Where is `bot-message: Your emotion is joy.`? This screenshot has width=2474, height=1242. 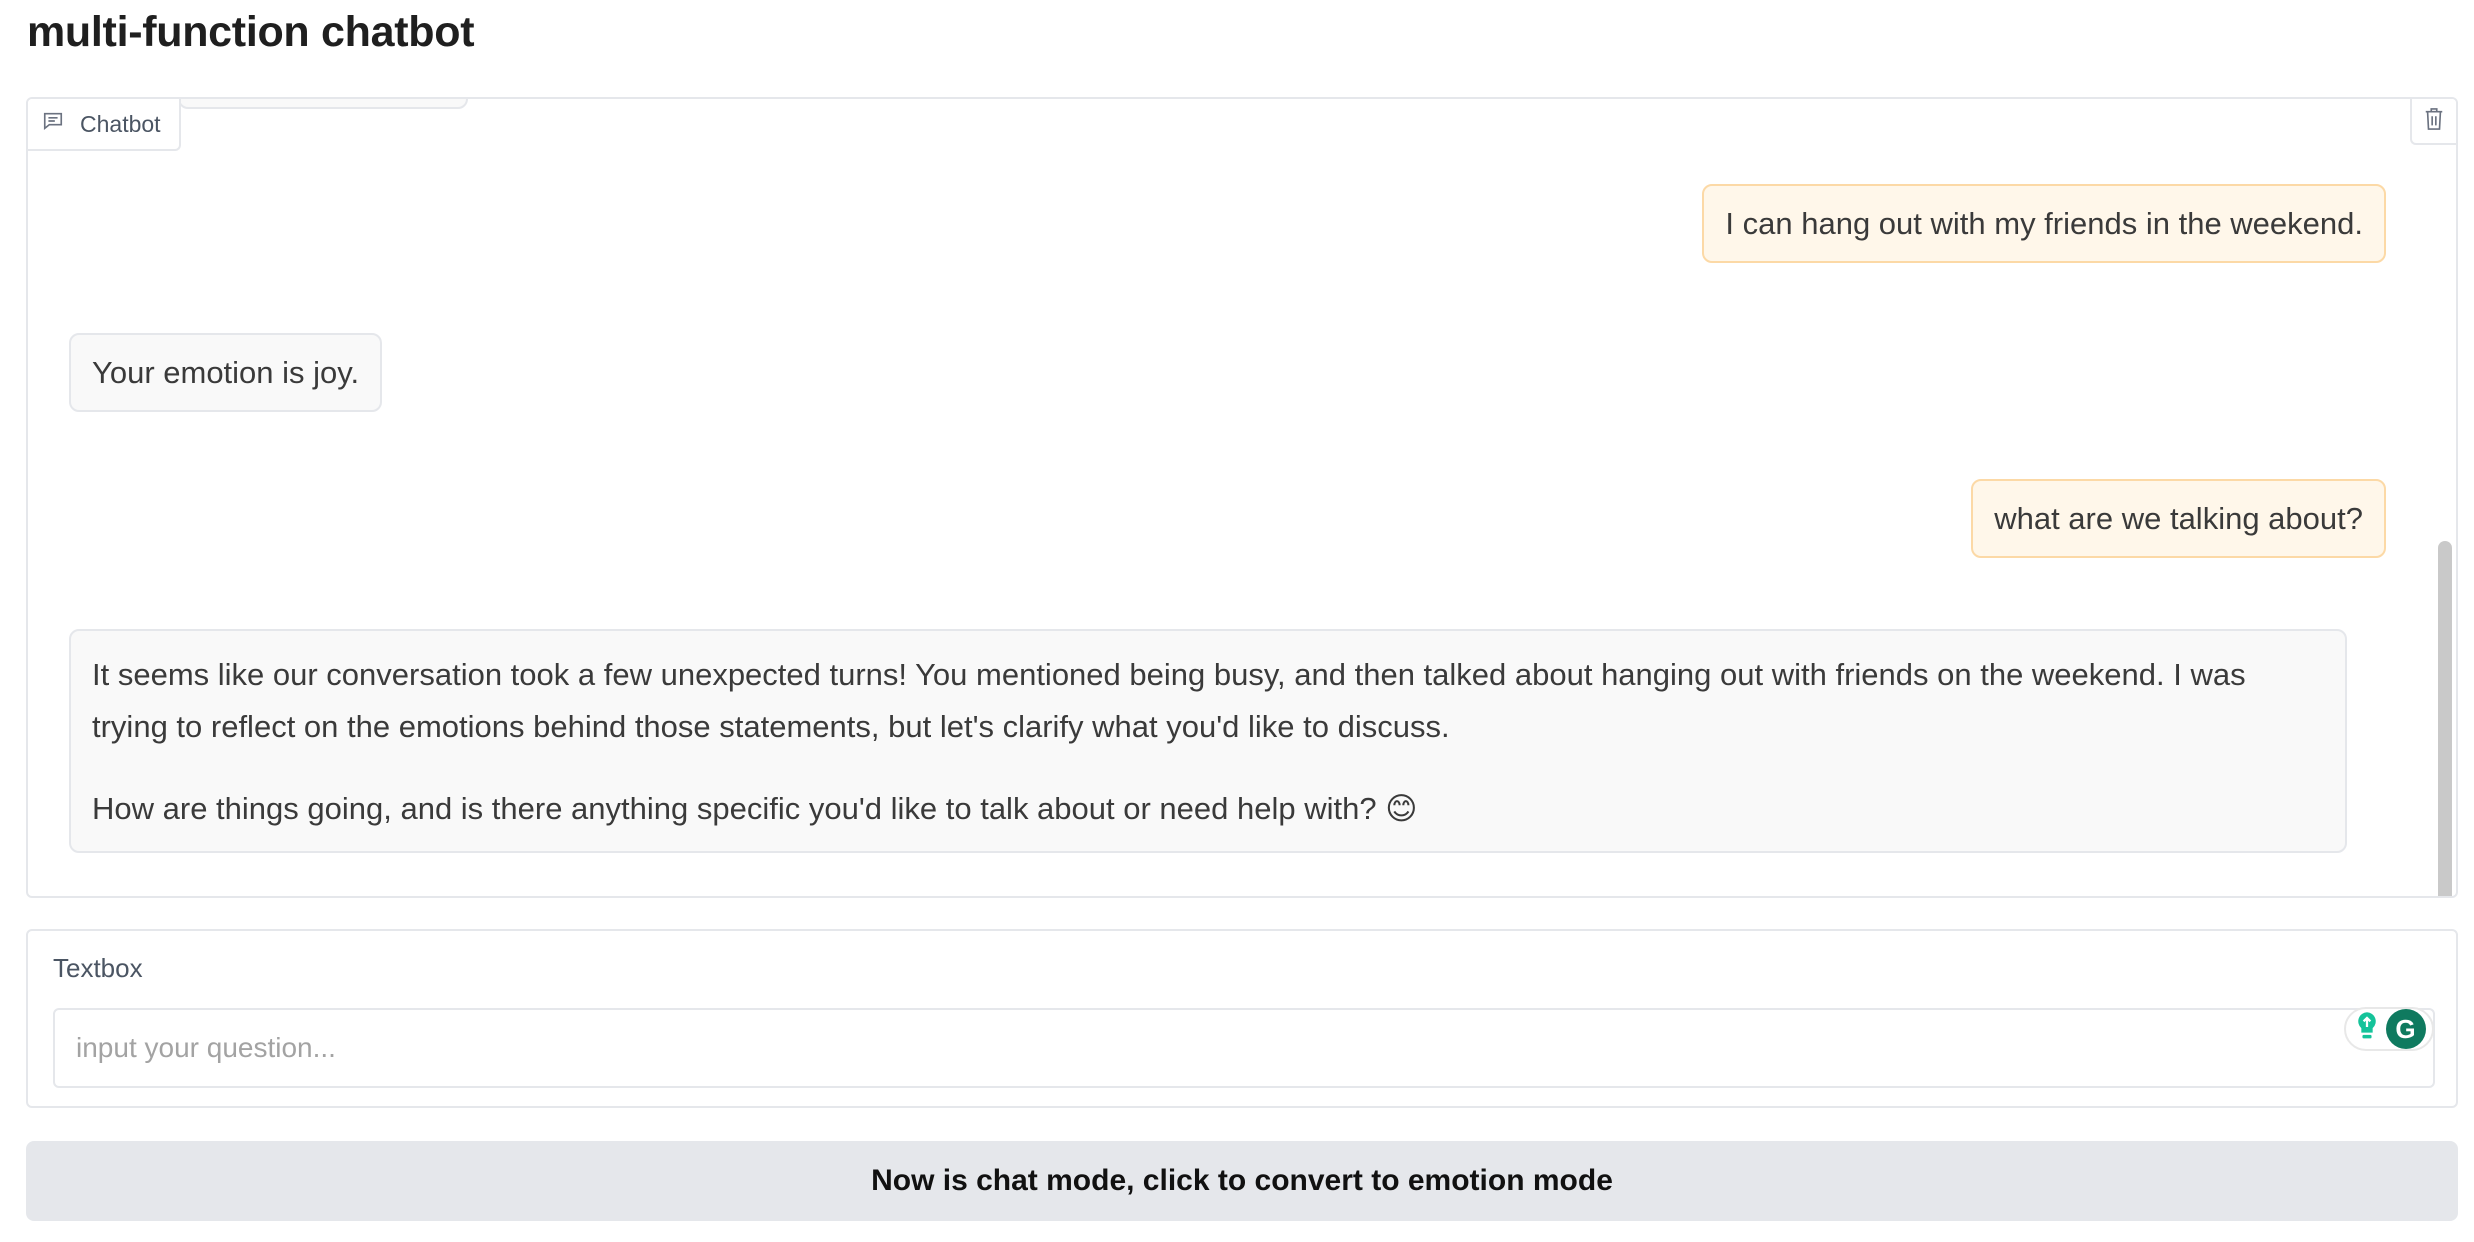
bot-message: Your emotion is joy. is located at coordinates (226, 372).